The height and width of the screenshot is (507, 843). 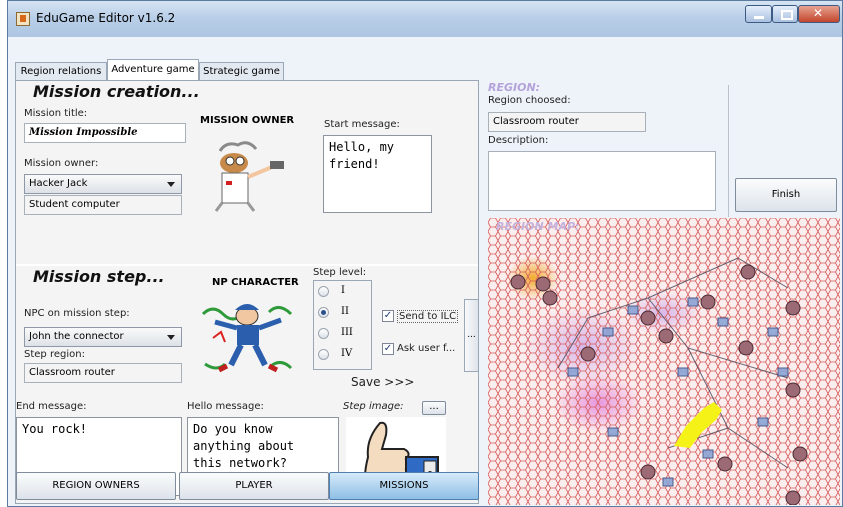 I want to click on tab-adventure-game: Adventure game, so click(x=153, y=70).